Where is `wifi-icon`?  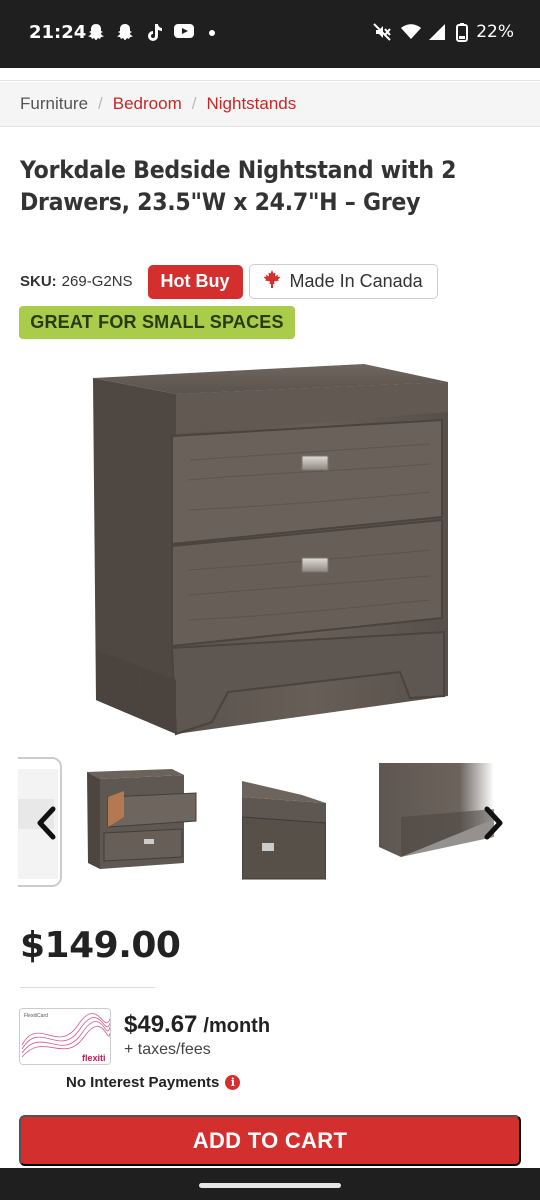 wifi-icon is located at coordinates (411, 32).